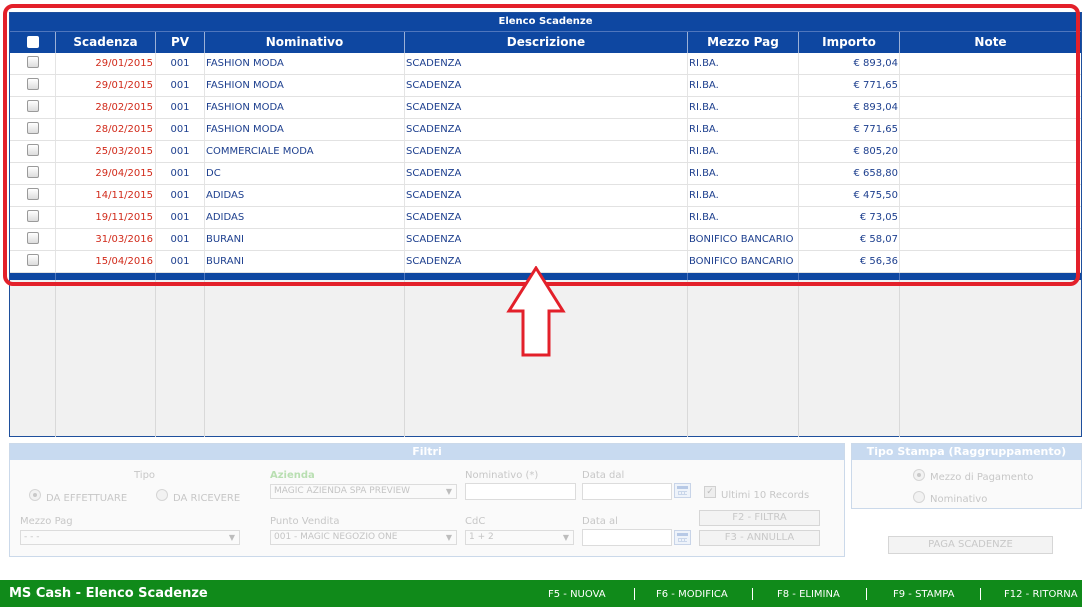  What do you see at coordinates (759, 518) in the screenshot?
I see `filtra-button: F2 - FILTRA` at bounding box center [759, 518].